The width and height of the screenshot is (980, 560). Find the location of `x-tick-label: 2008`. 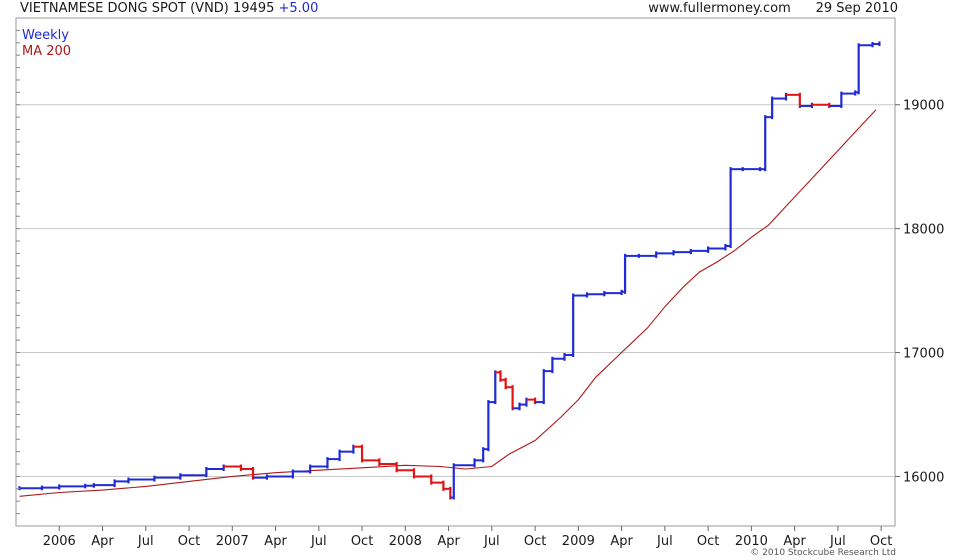

x-tick-label: 2008 is located at coordinates (405, 541).